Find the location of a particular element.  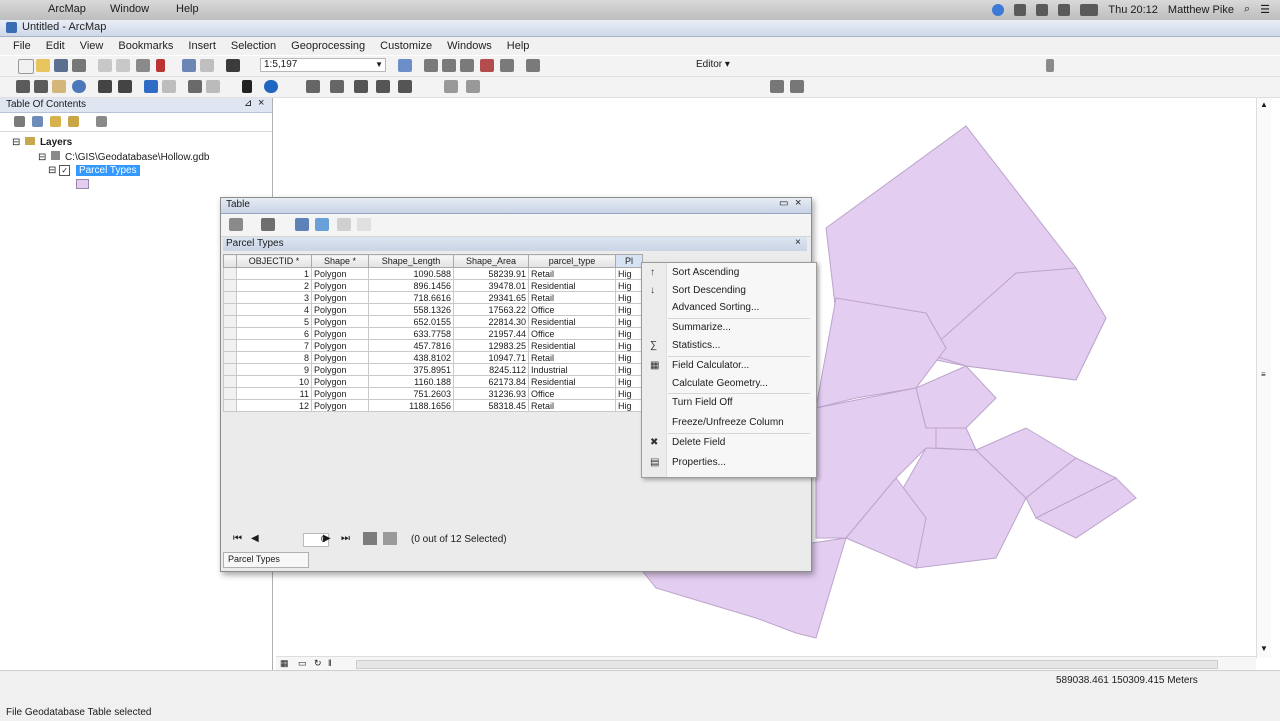

collapse-icon: ⊟ is located at coordinates (42, 157).